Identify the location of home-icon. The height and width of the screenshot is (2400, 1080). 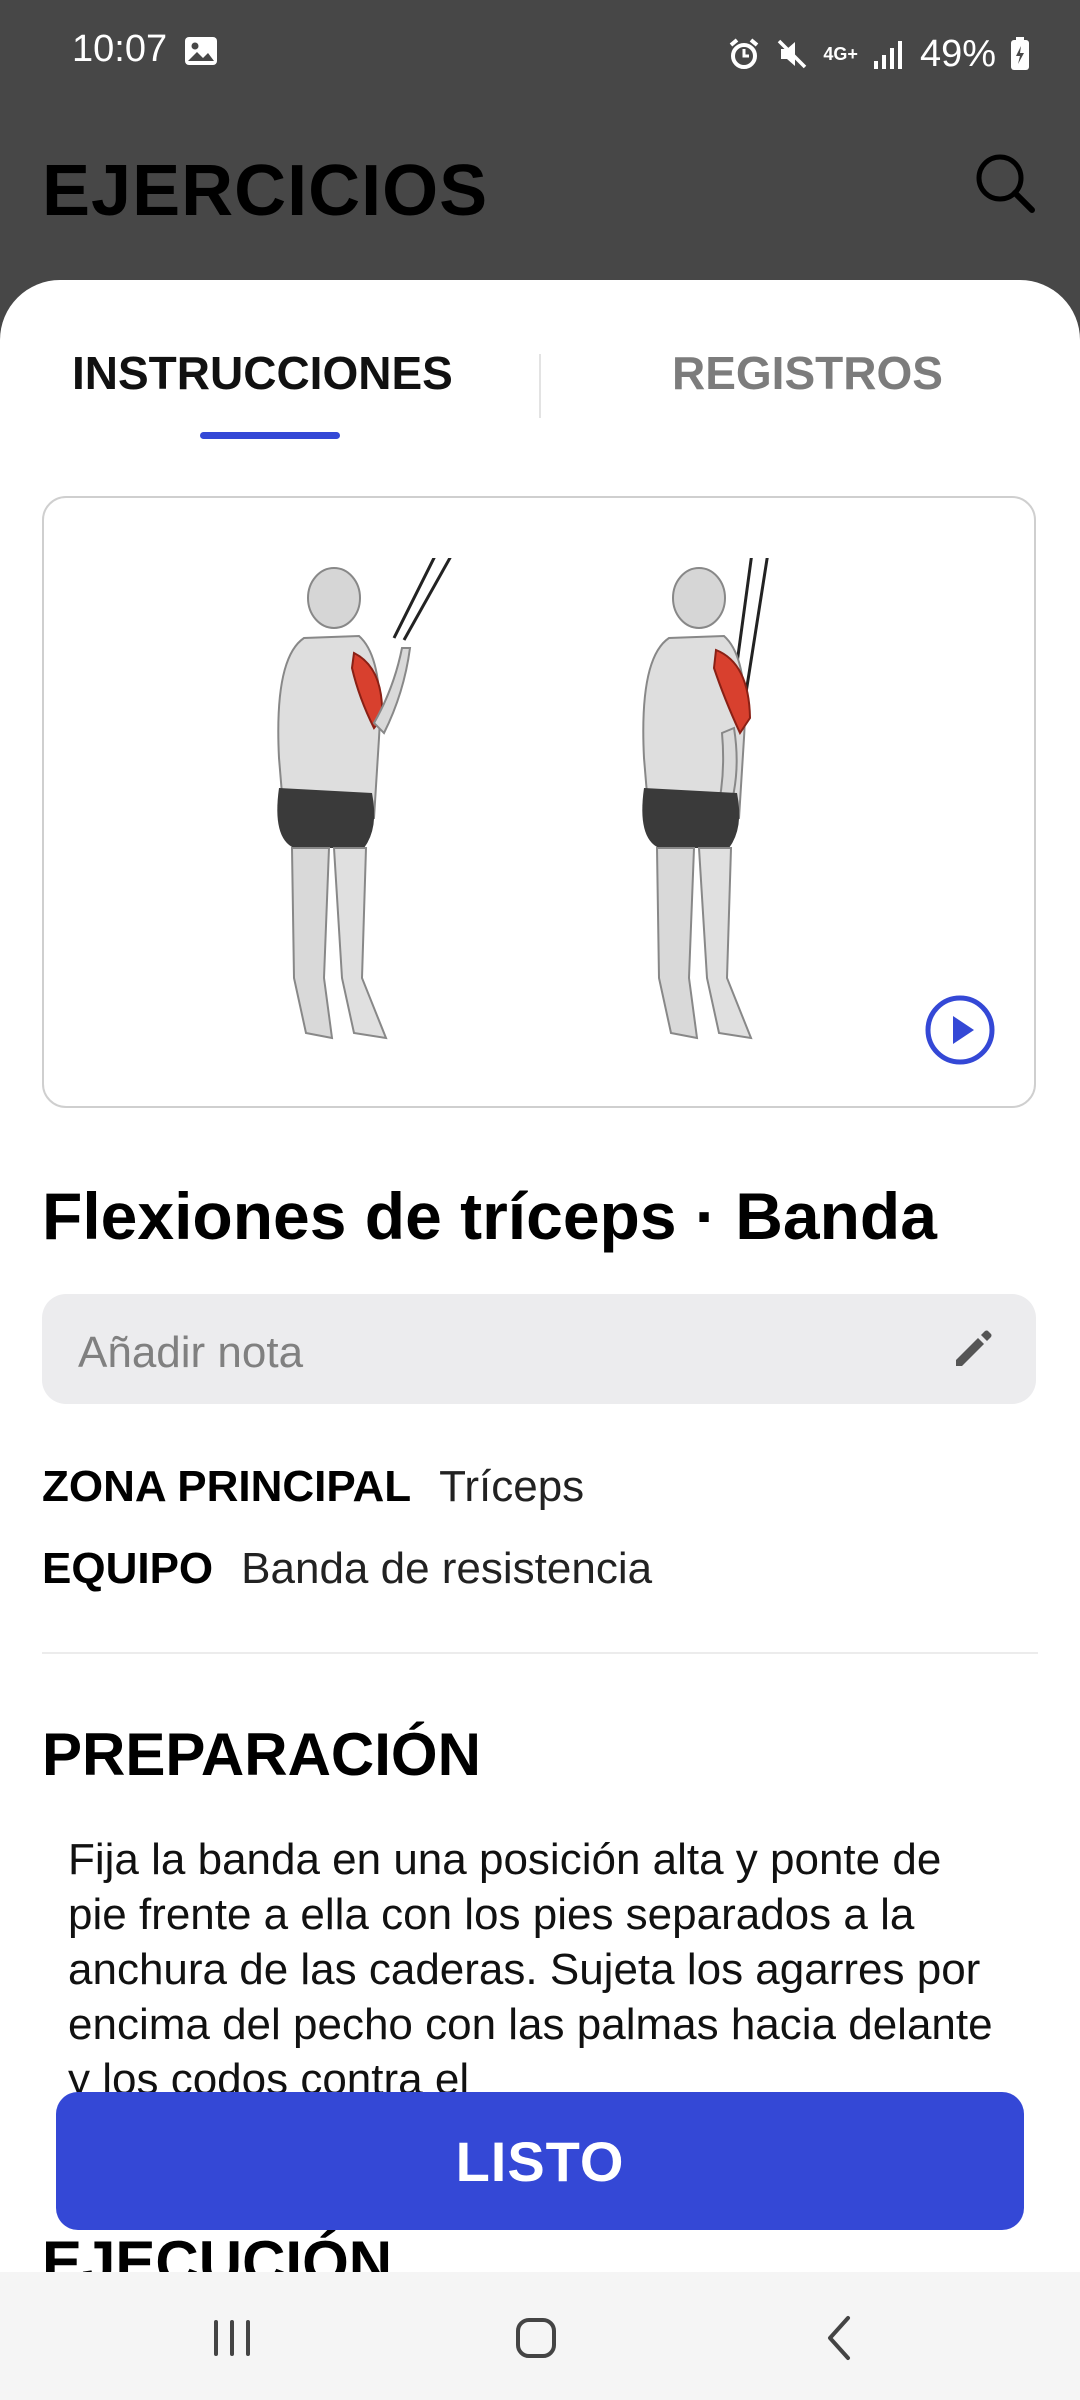
(536, 2338).